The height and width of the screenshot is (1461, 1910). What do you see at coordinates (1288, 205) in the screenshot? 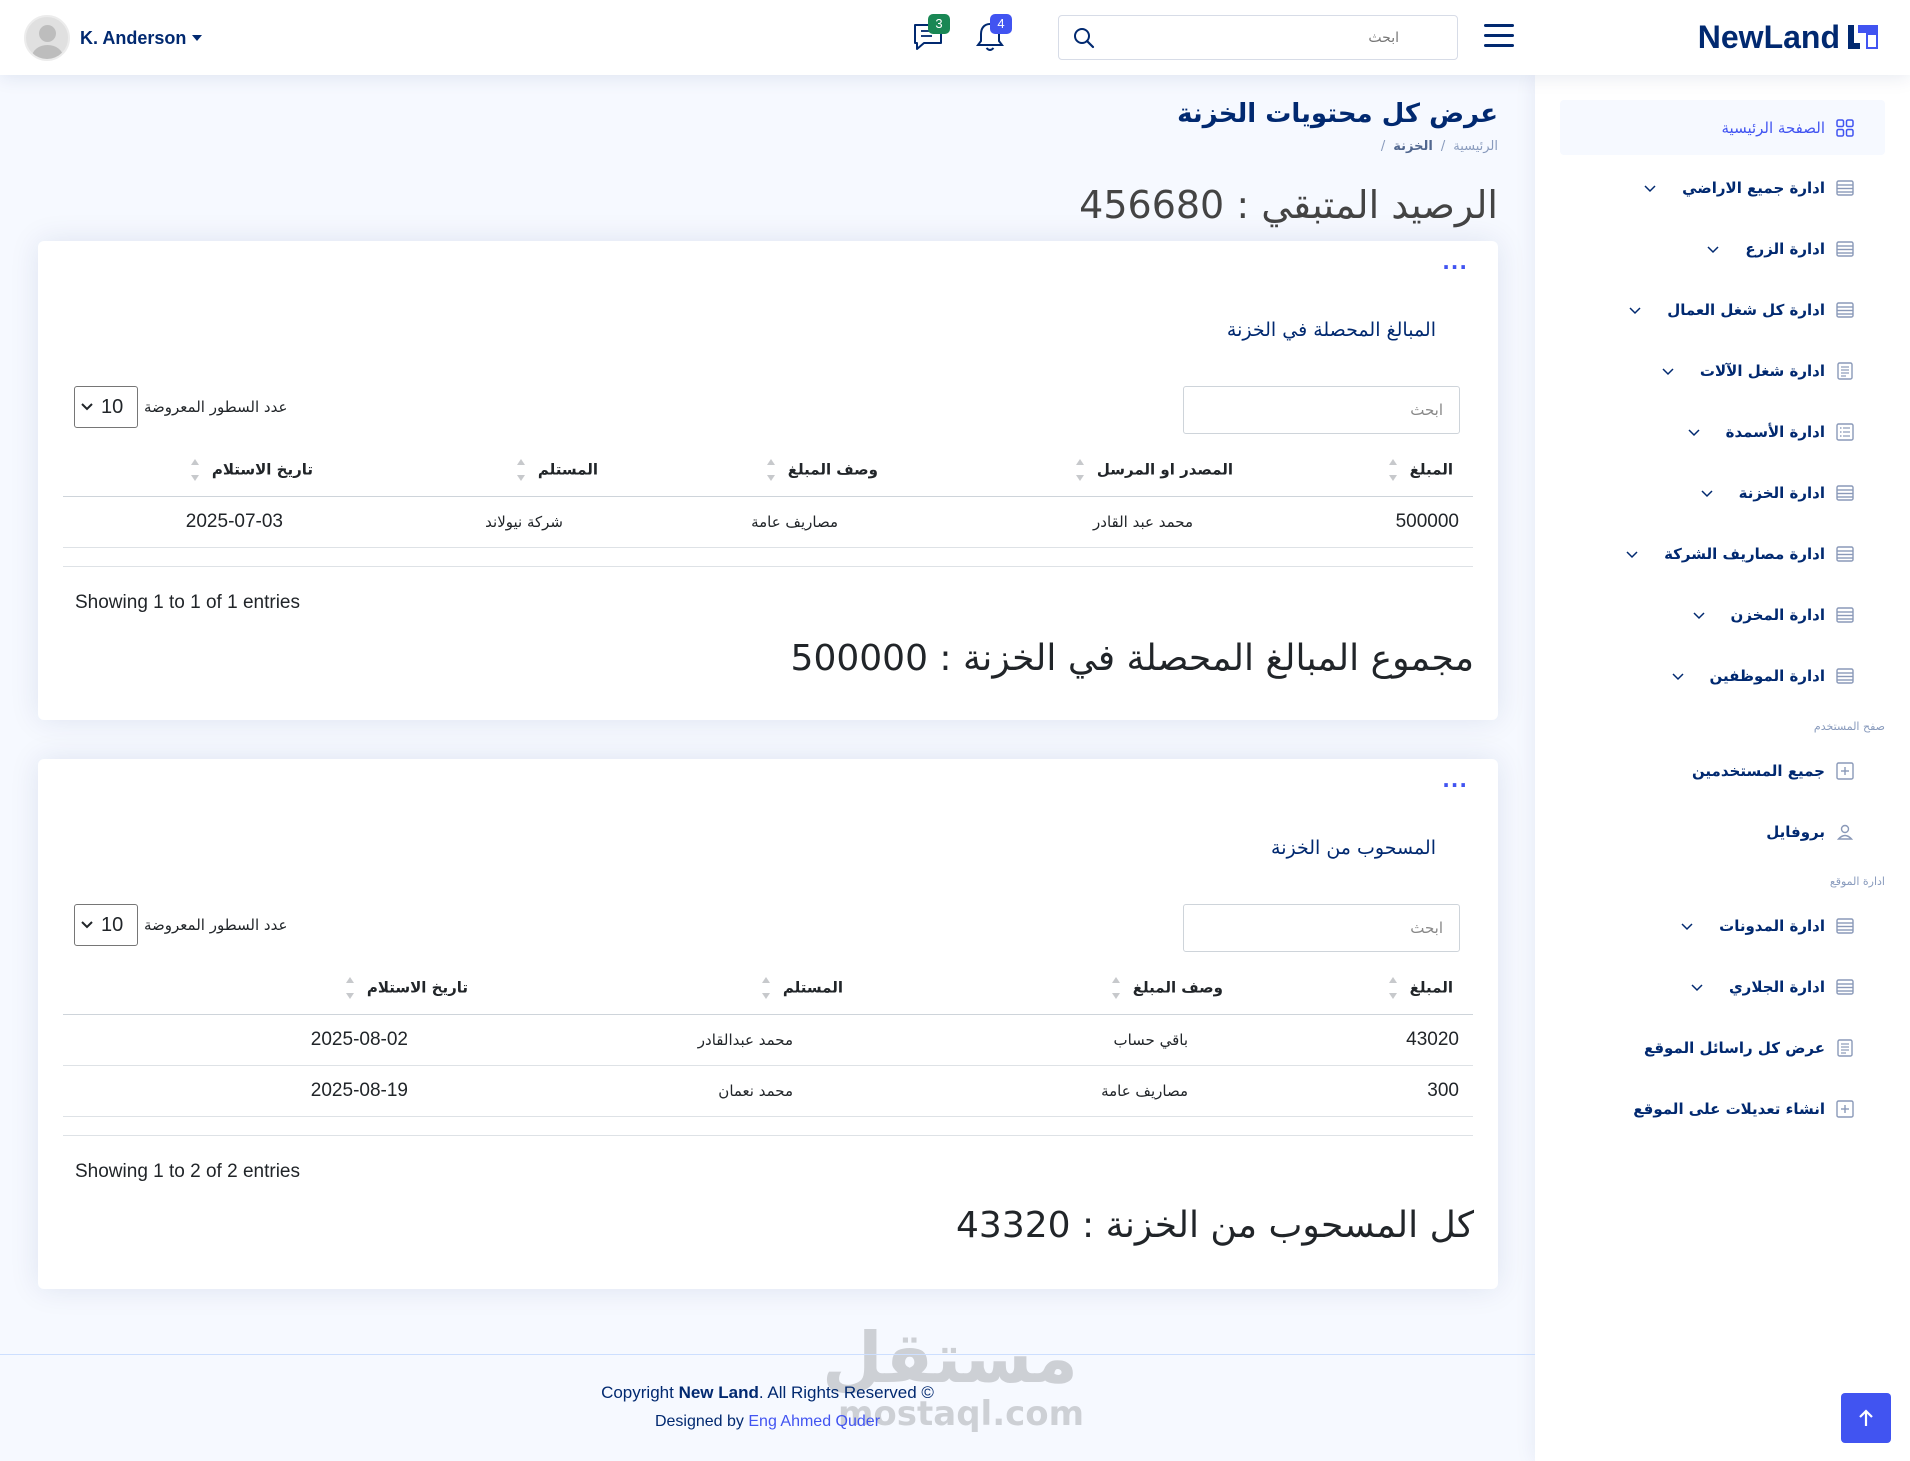
I see `remaining-balance: الرصيد المتبقي : 456680` at bounding box center [1288, 205].